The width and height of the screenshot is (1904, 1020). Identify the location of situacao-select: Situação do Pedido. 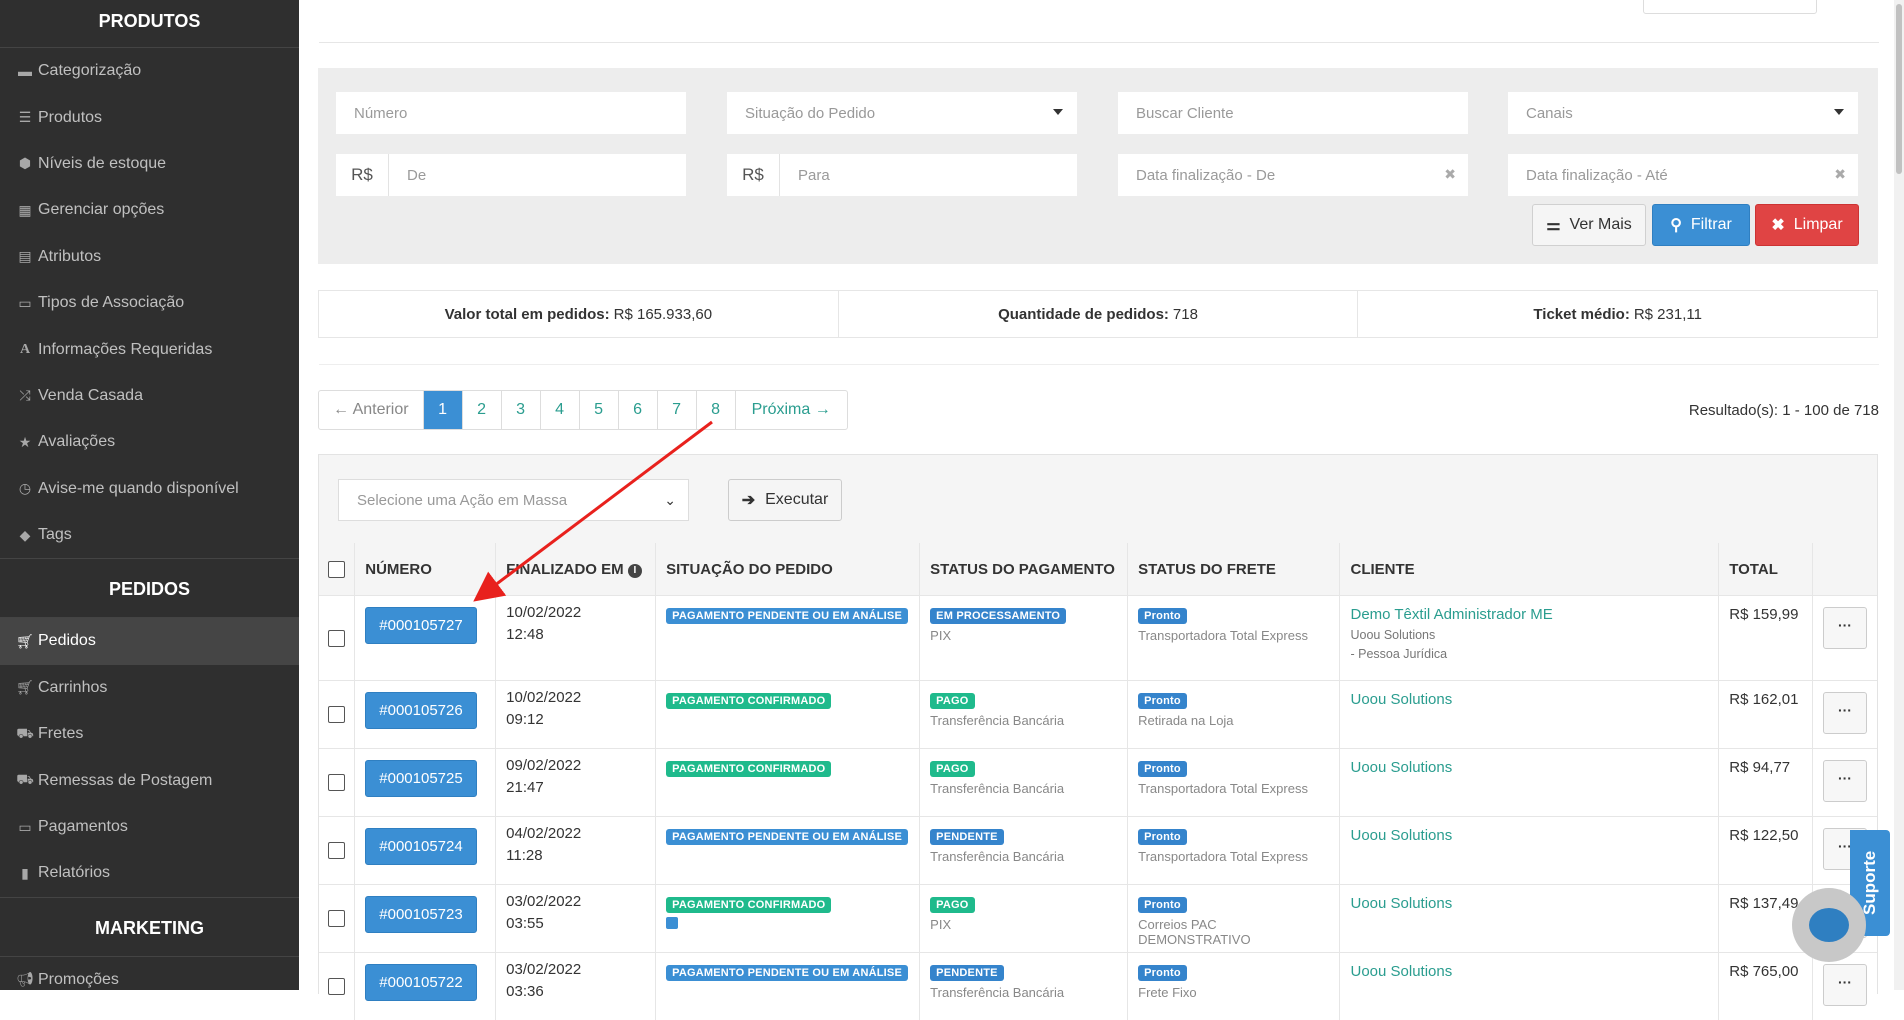
(902, 113).